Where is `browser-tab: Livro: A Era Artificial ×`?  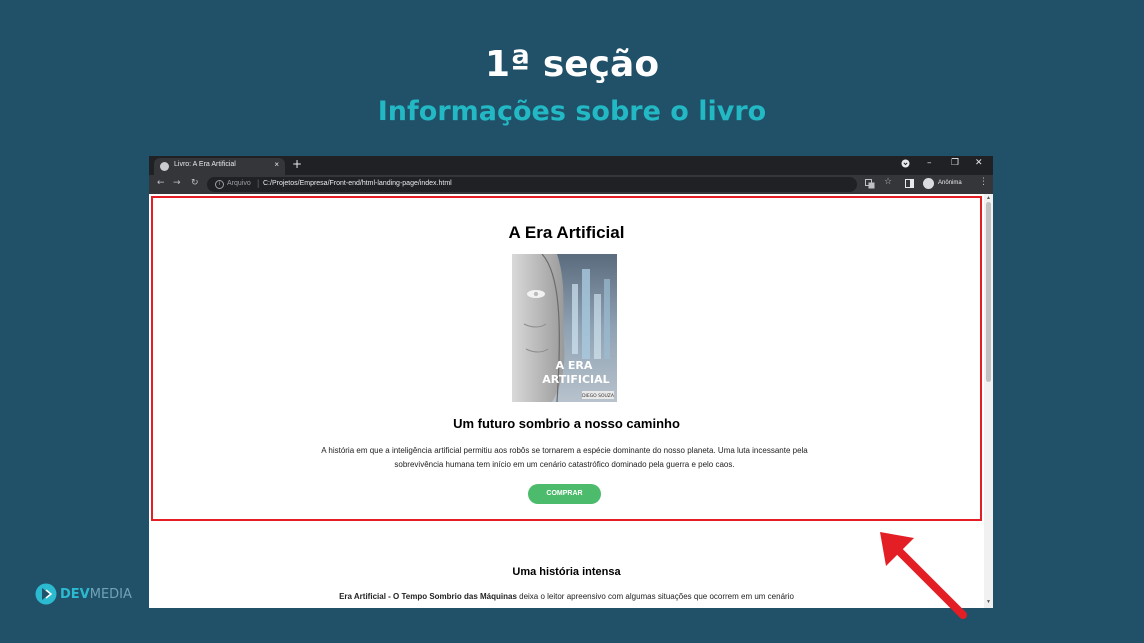
browser-tab: Livro: A Era Artificial × is located at coordinates (219, 166).